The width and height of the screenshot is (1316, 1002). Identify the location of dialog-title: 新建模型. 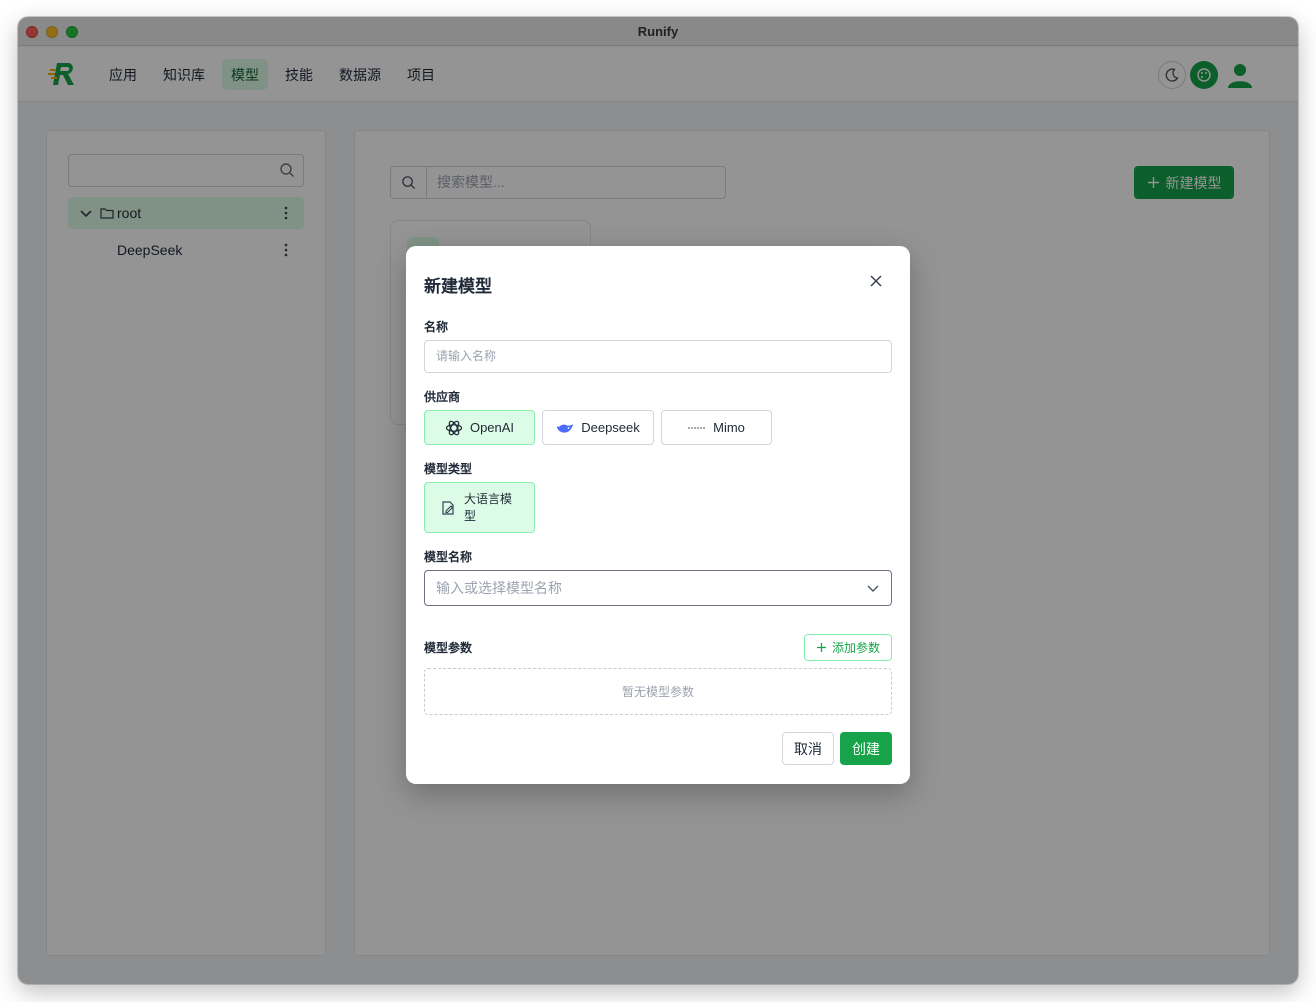
(458, 286).